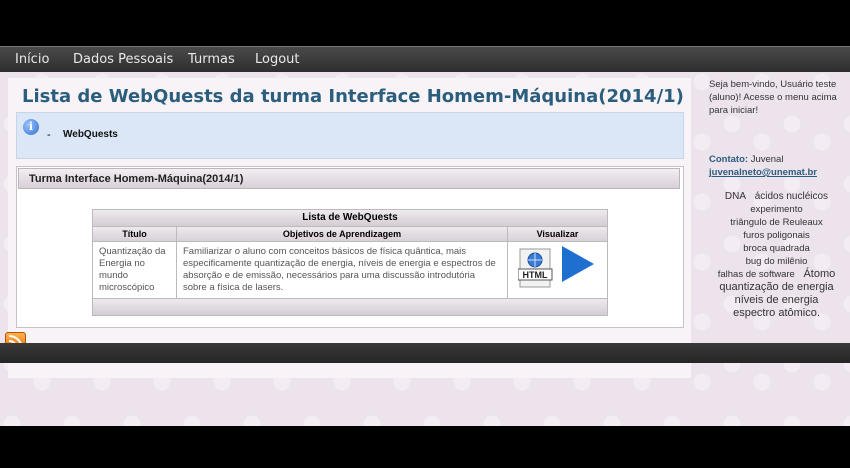  What do you see at coordinates (729, 159) in the screenshot?
I see `contact-label: Contato:` at bounding box center [729, 159].